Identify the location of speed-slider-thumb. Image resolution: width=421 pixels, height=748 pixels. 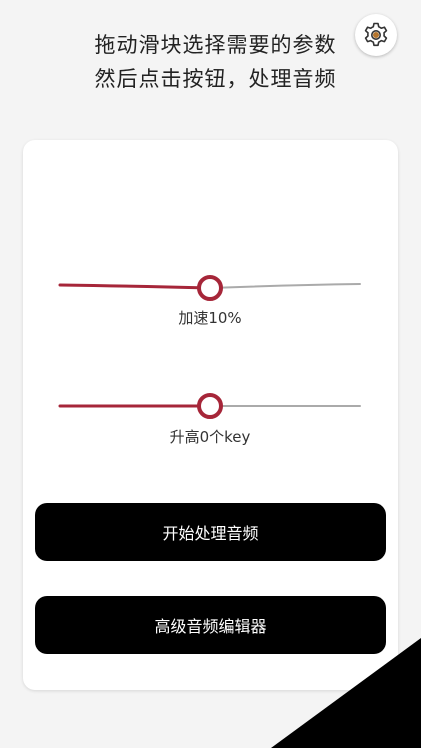
(210, 288).